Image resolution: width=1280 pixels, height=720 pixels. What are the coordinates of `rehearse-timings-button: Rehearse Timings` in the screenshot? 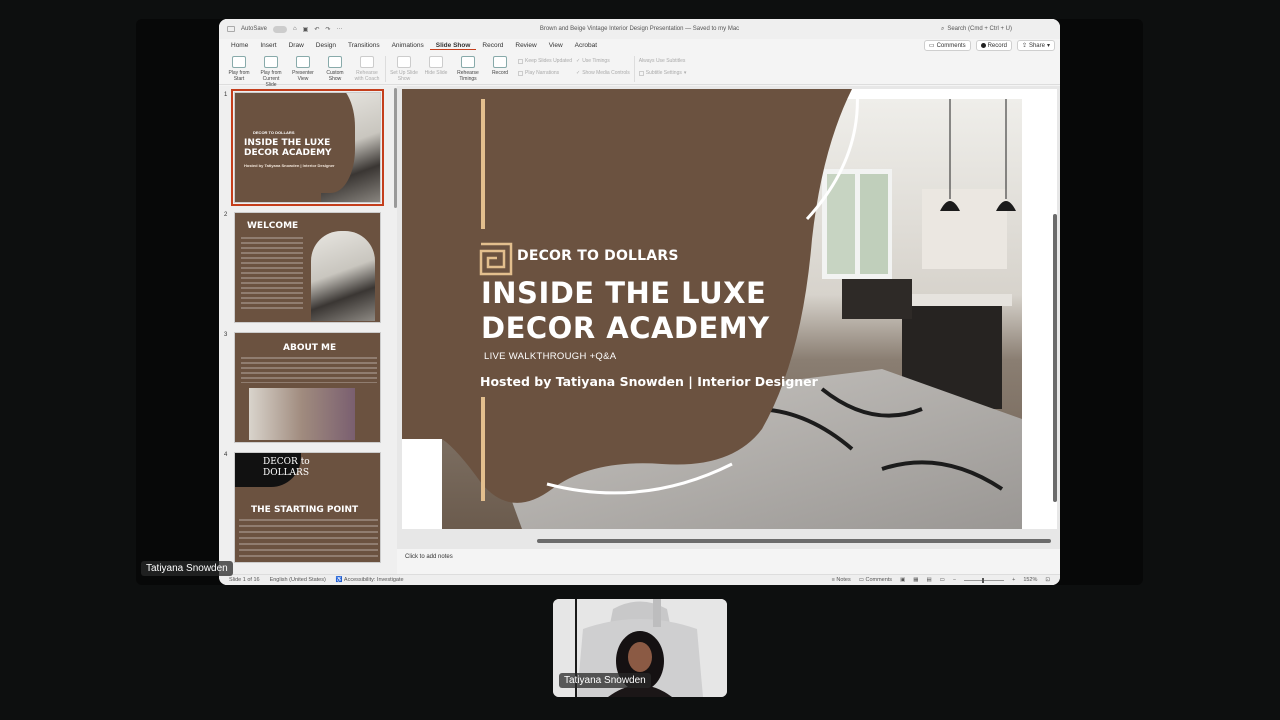 It's located at (468, 69).